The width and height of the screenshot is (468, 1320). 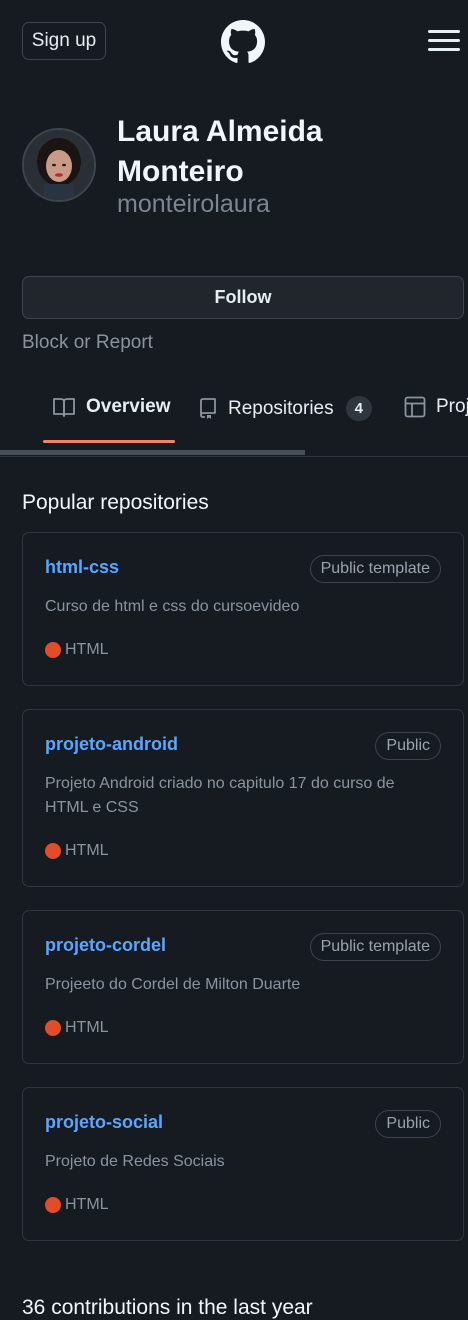 What do you see at coordinates (135, 1161) in the screenshot?
I see `repo-description: Projeto de Redes Sociais` at bounding box center [135, 1161].